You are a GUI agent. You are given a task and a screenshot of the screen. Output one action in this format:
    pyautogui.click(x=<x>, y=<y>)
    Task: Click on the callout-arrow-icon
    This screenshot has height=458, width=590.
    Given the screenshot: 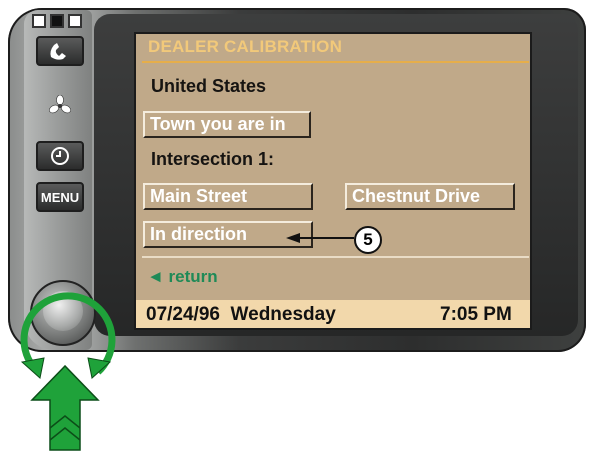 What is the action you would take?
    pyautogui.click(x=320, y=238)
    